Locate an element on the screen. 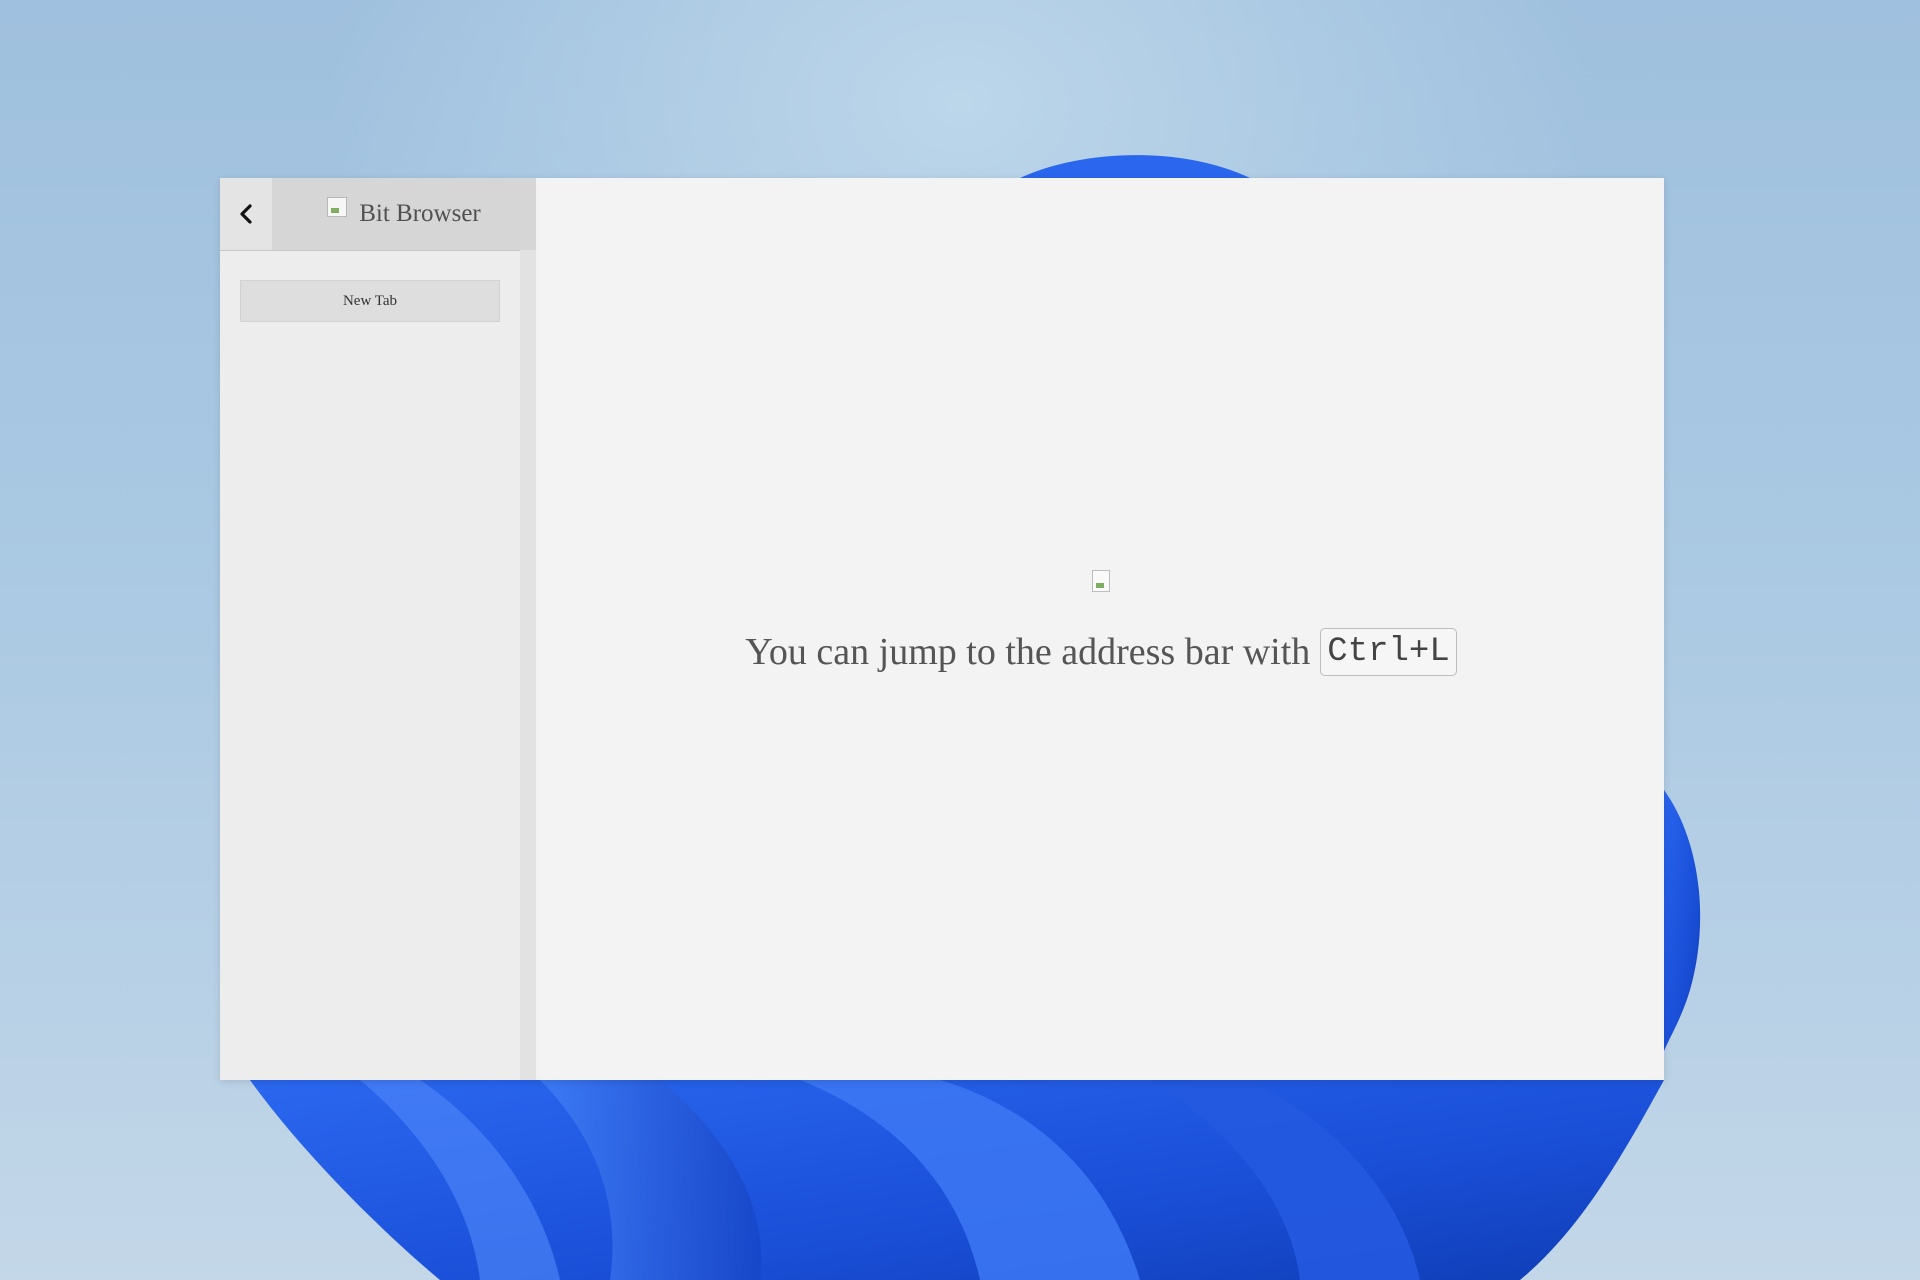 The image size is (1920, 1280). chevron-left-icon is located at coordinates (246, 214).